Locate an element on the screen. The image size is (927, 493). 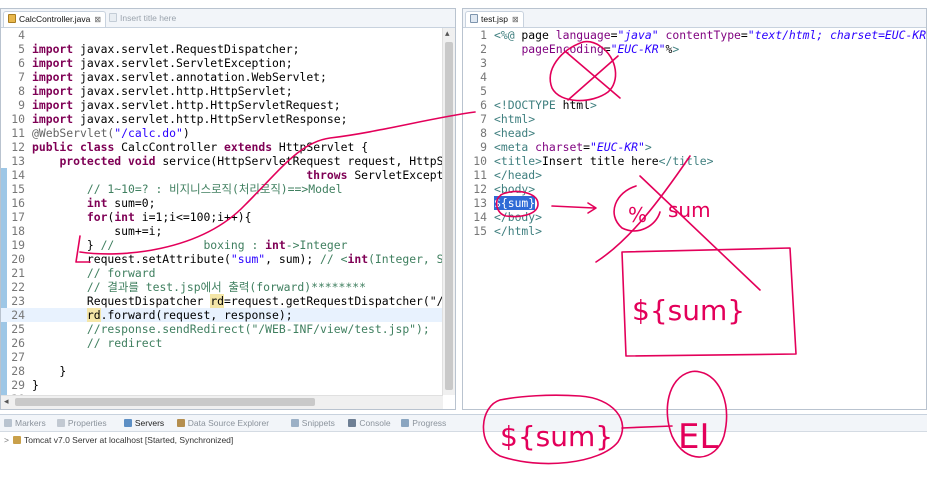
java-vertical-scrollbar: ▴ is located at coordinates (448, 211).